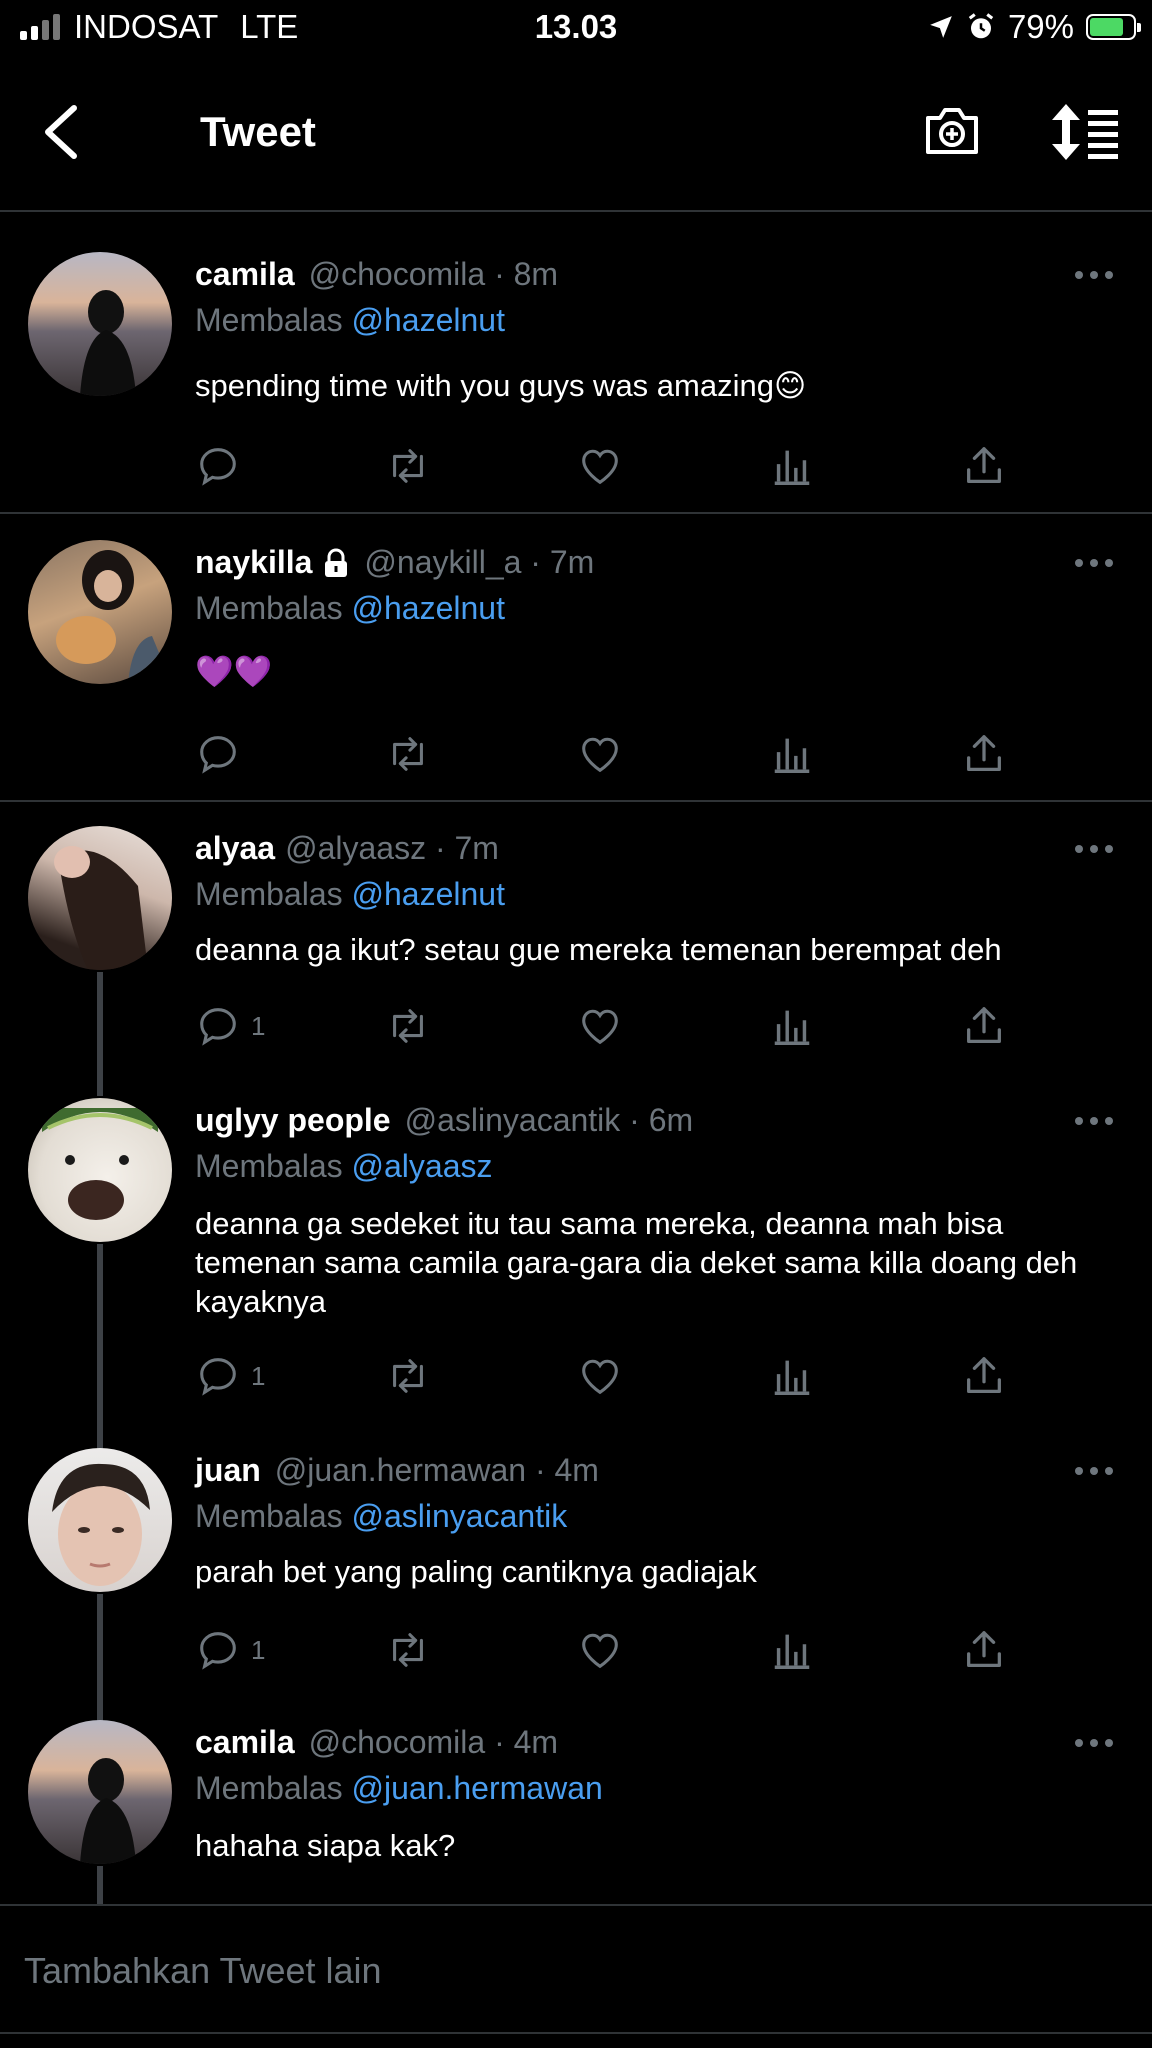 The image size is (1152, 2048). Describe the element at coordinates (253, 562) in the screenshot. I see `author-name: naykilla` at that location.